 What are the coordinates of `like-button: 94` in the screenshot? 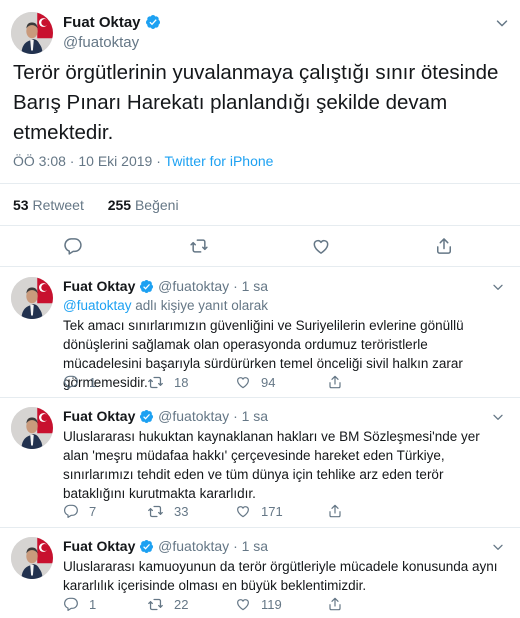 It's located at (255, 382).